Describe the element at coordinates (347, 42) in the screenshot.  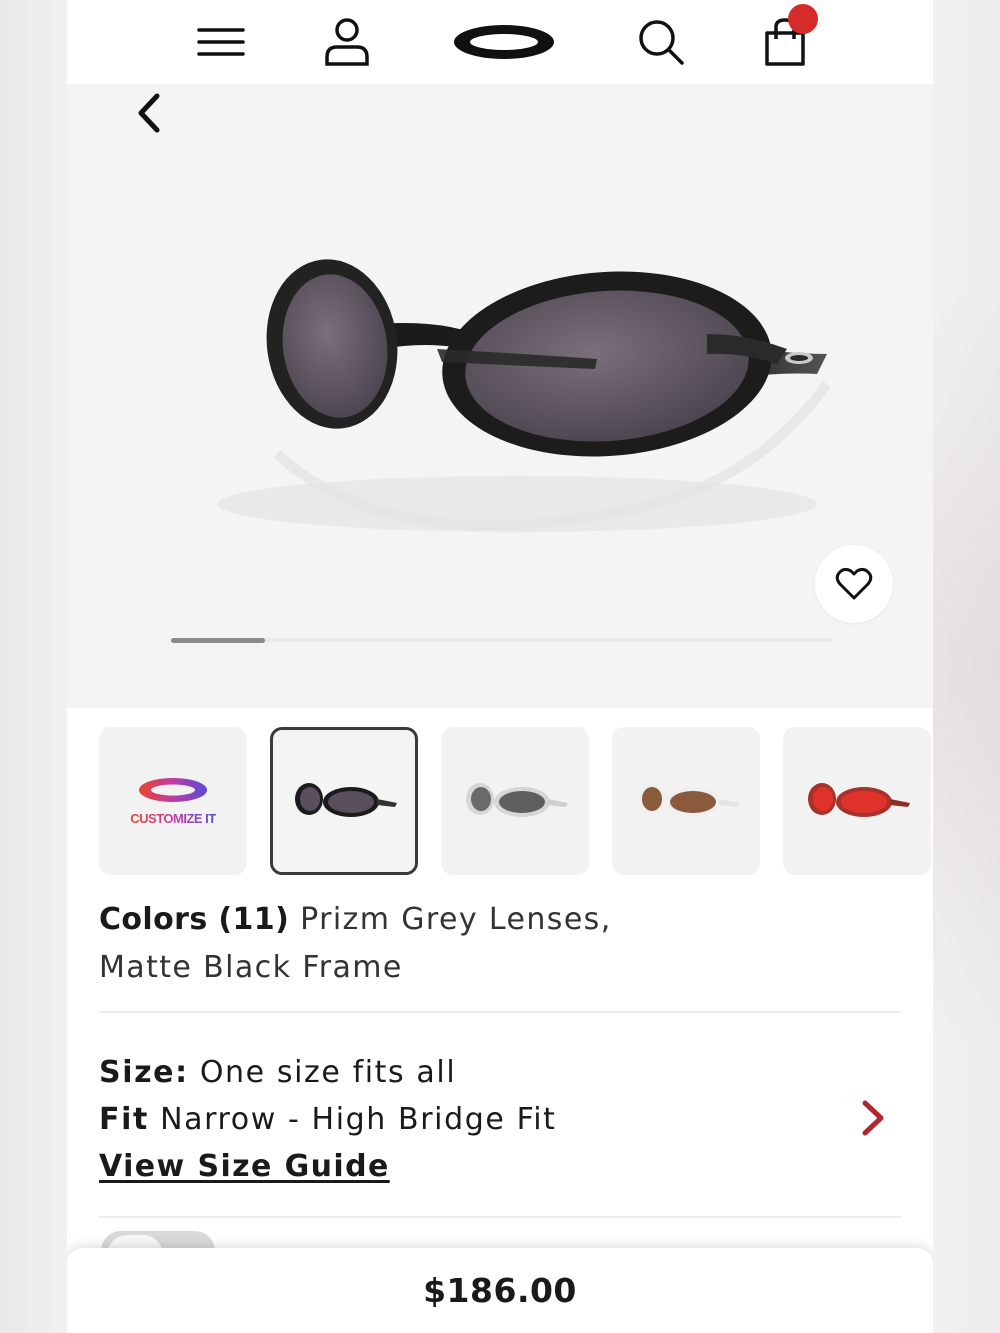
I see `account-icon` at that location.